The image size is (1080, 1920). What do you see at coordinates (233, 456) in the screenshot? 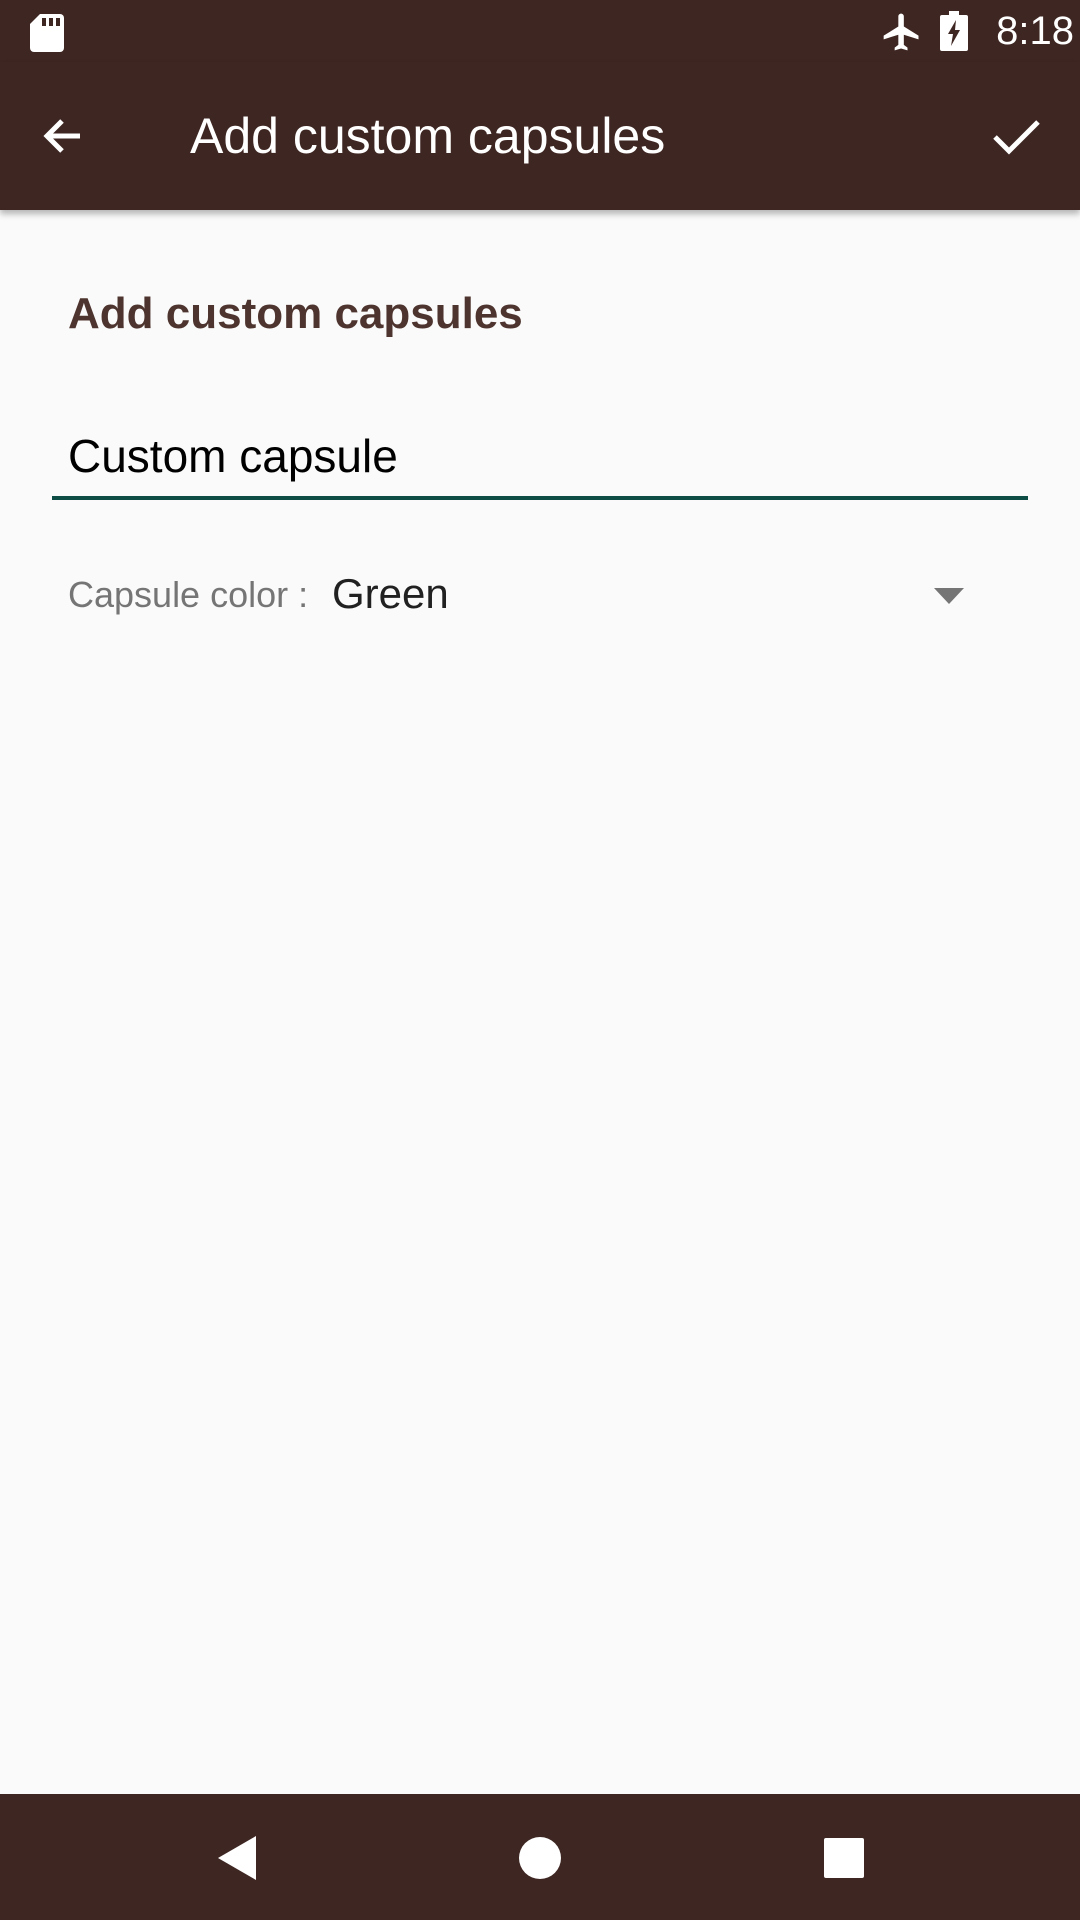
I see `capsule-name-value: Custom capsule` at bounding box center [233, 456].